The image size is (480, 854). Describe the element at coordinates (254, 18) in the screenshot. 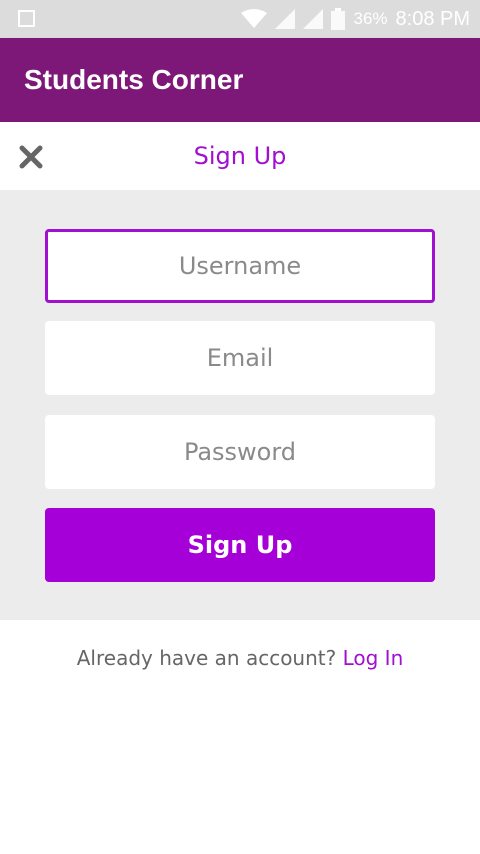

I see `wifi-icon` at that location.